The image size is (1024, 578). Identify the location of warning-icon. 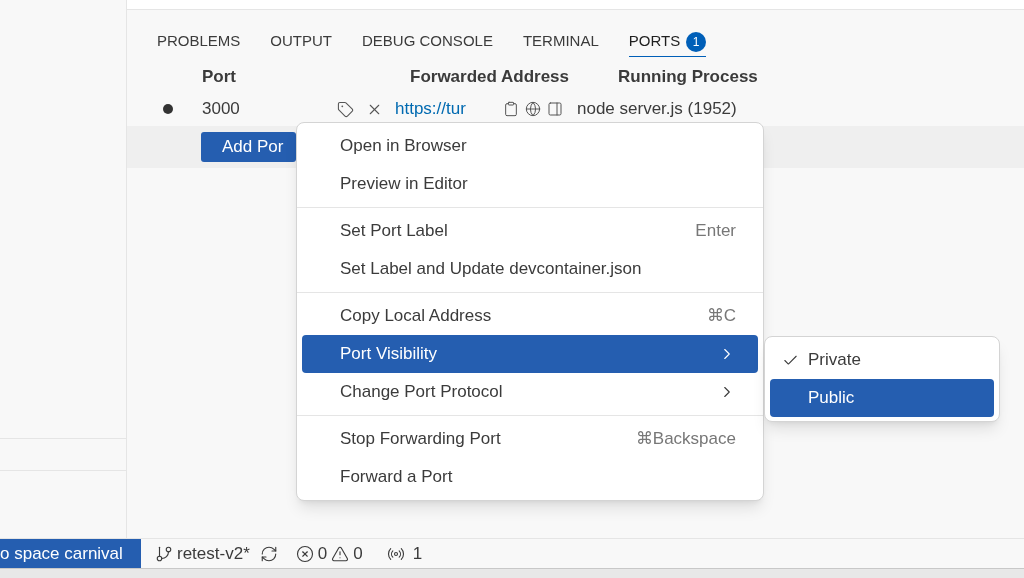
(340, 553).